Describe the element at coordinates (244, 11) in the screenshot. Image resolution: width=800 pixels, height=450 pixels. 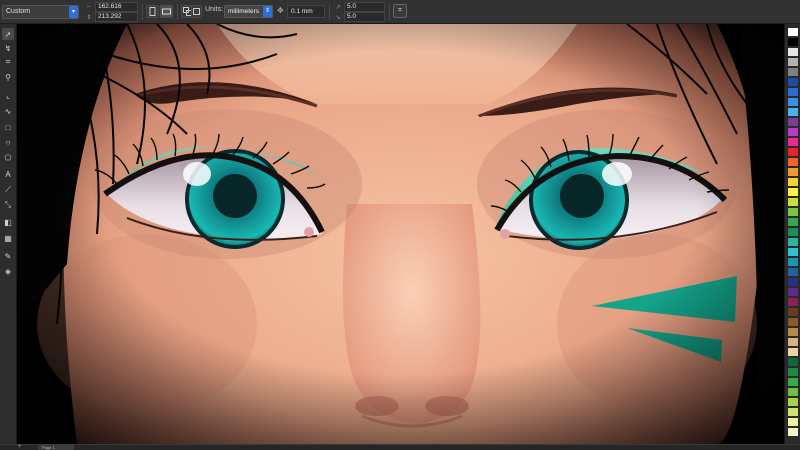
I see `units-value: millimeters` at that location.